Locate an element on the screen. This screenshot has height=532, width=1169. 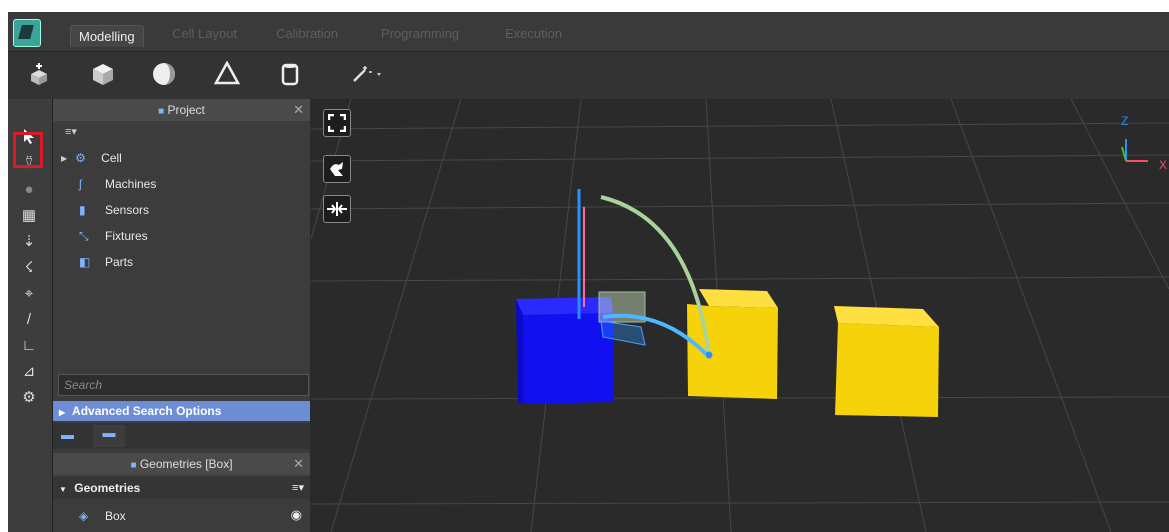
geometries-panel-header: ■ Geometries [Box] ✕ is located at coordinates (181, 464).